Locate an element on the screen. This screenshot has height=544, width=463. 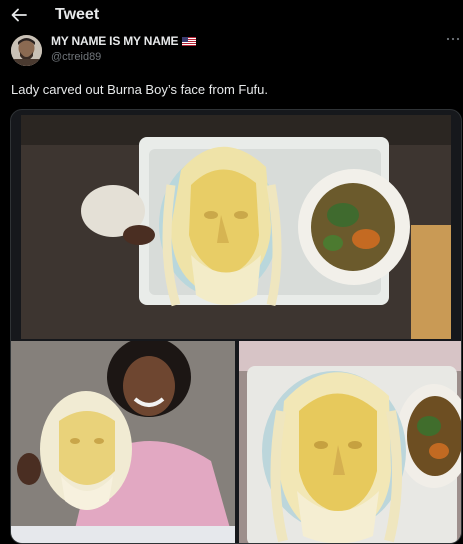
more-dots-icon is located at coordinates (453, 39).